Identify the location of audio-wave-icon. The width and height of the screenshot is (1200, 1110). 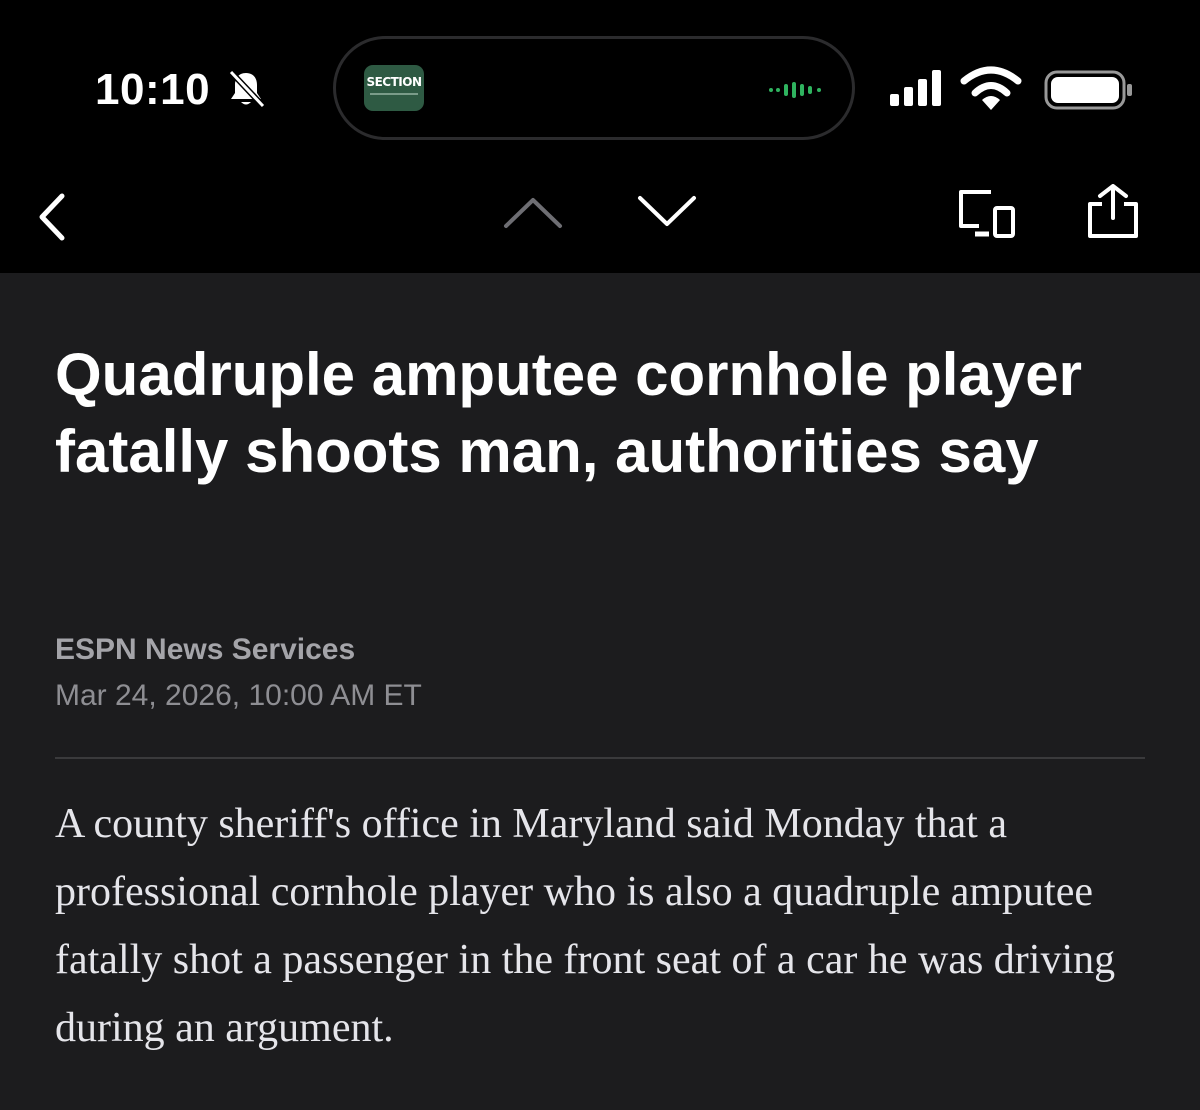
(795, 90).